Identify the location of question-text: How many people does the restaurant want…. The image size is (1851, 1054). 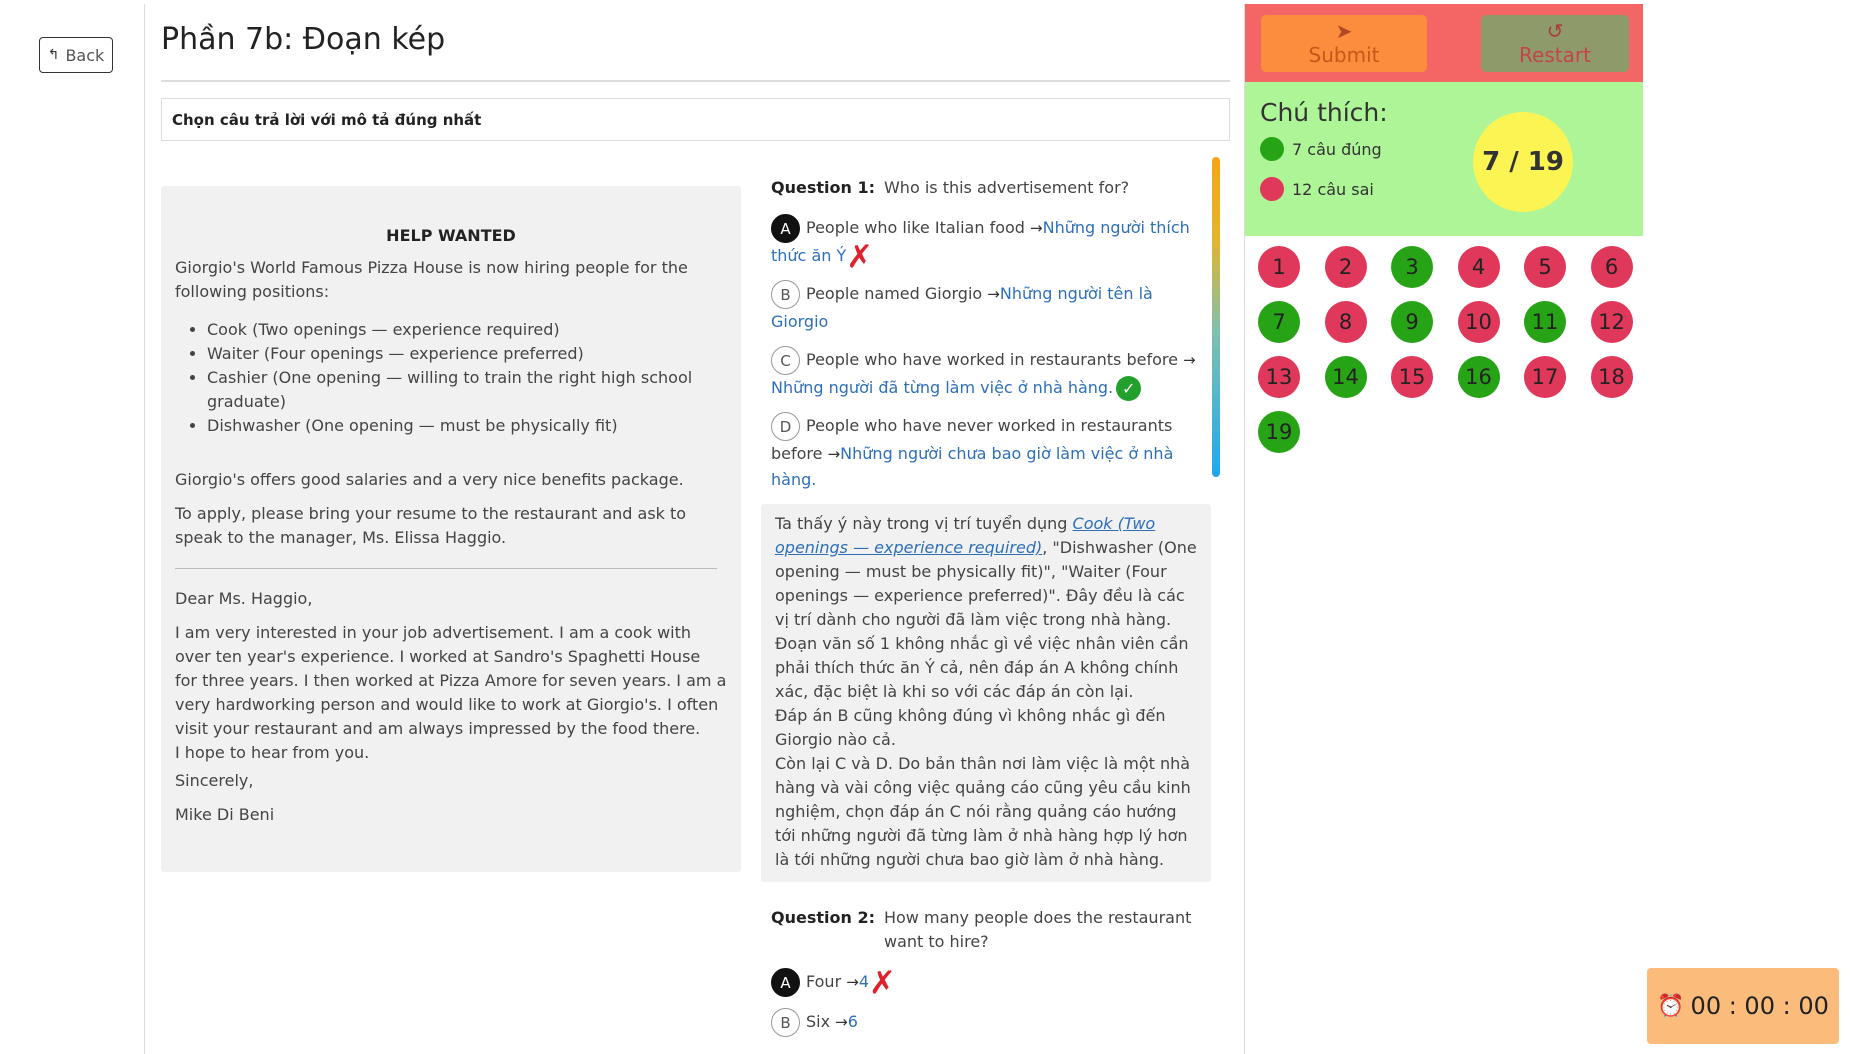
(1037, 929).